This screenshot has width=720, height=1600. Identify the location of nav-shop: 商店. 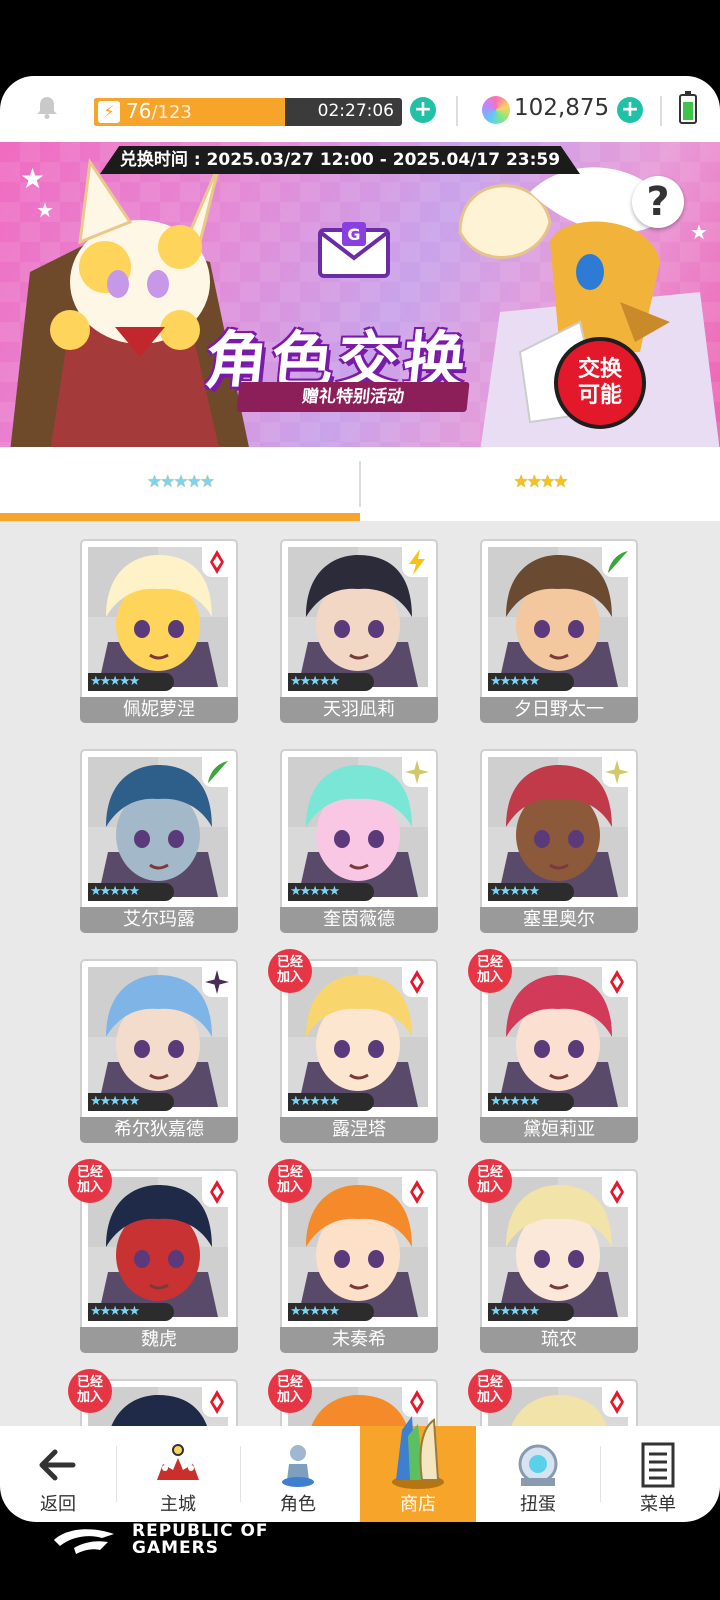
(418, 1469).